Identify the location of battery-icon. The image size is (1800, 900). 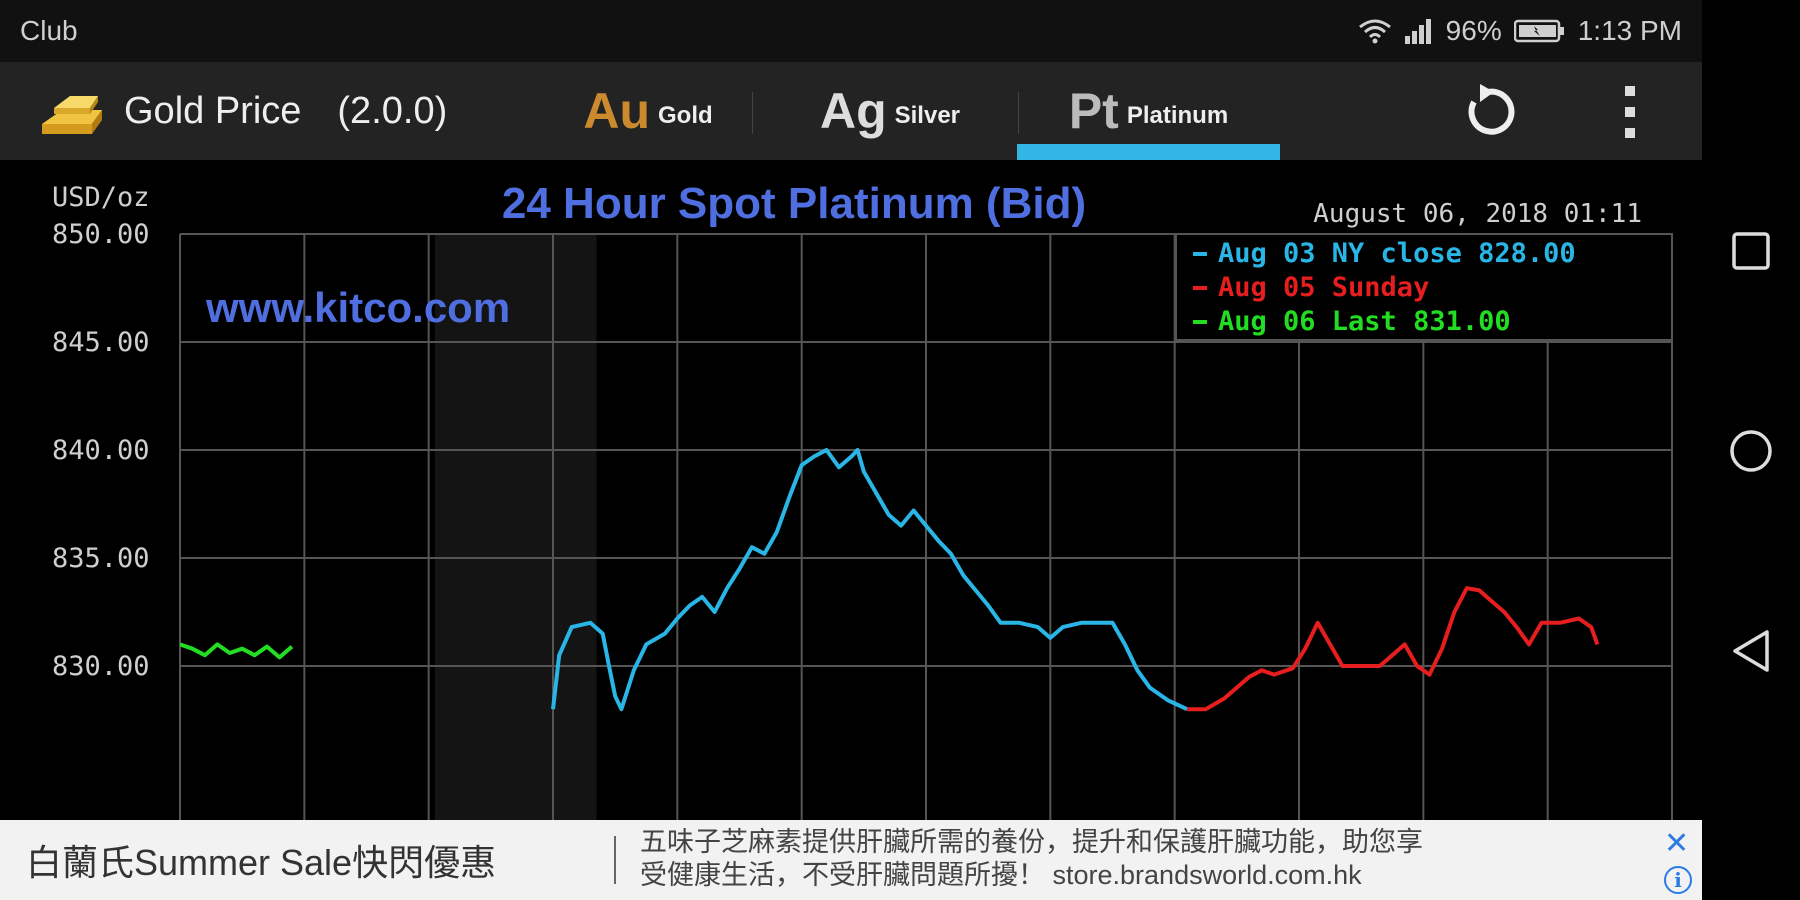
(1538, 31).